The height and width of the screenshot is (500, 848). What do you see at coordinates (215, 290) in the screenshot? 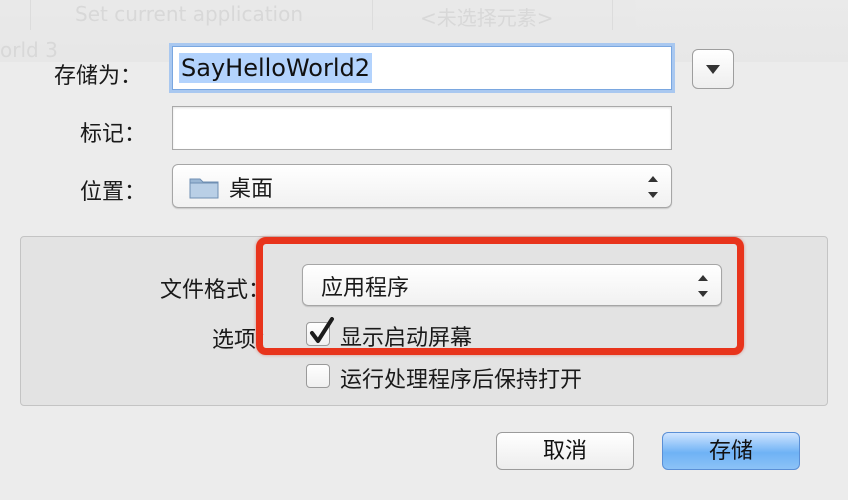
I see `file-format-label: 文件格式：` at bounding box center [215, 290].